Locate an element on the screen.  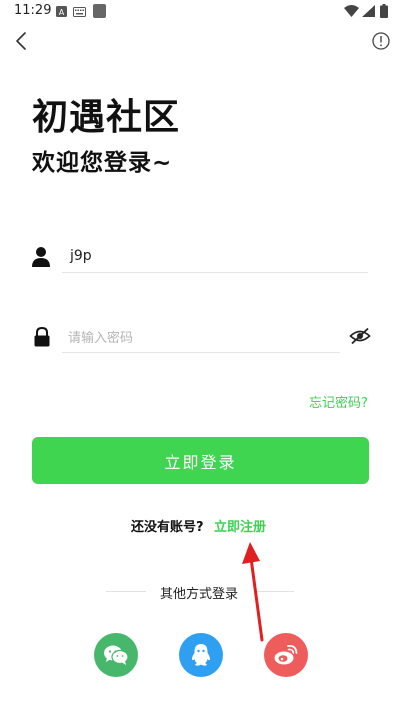
other-login-label: 其他方式登录 is located at coordinates (199, 594).